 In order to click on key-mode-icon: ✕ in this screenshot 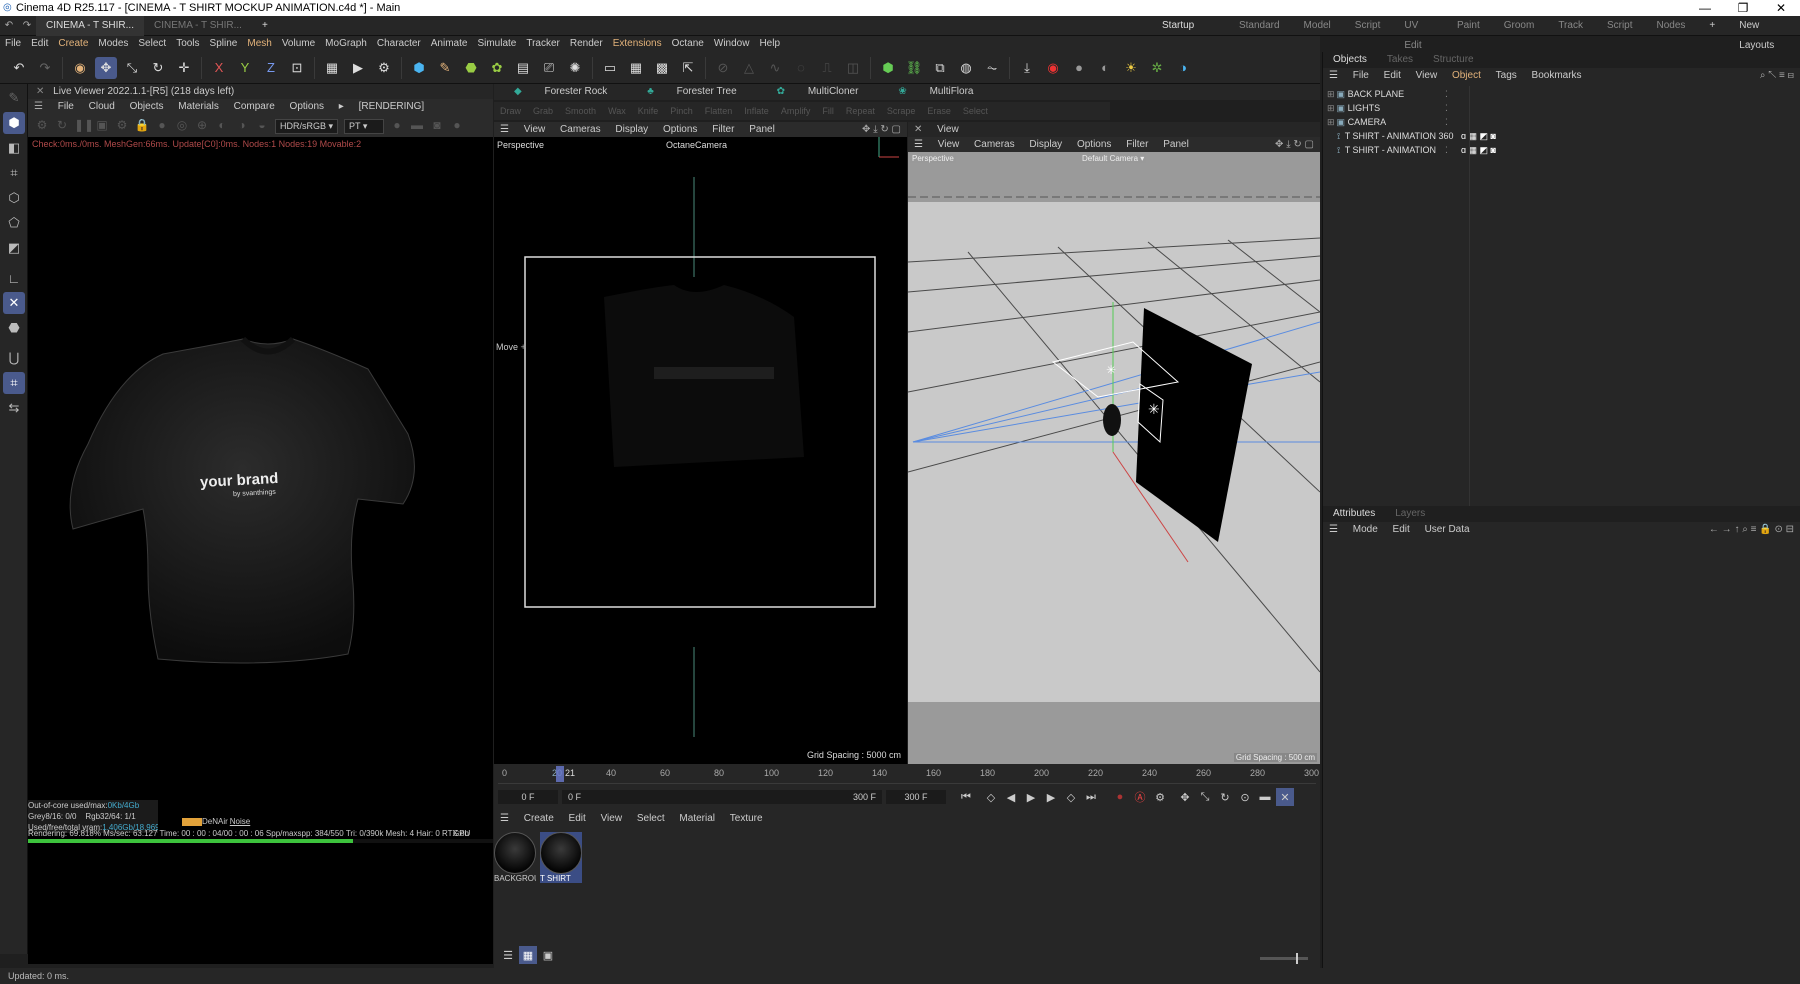, I will do `click(1285, 797)`.